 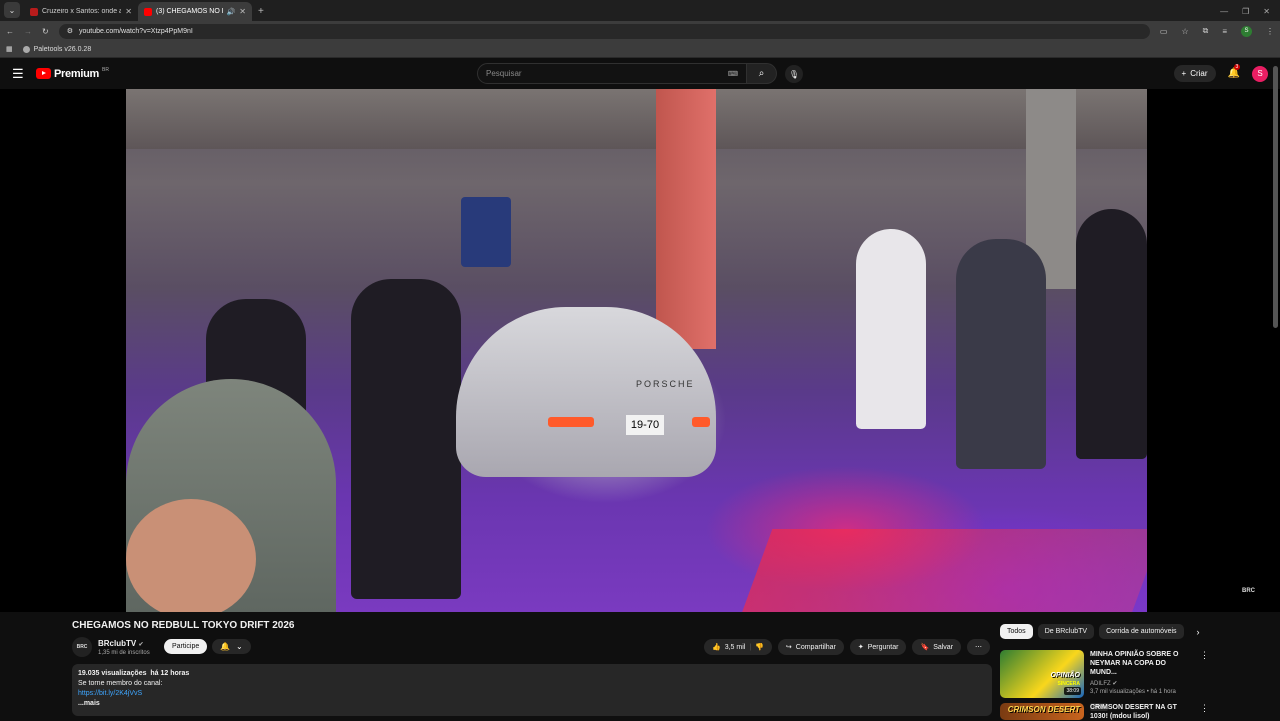 I want to click on thumbnail-caption: CRIMSON DESERT, so click(x=1043, y=709).